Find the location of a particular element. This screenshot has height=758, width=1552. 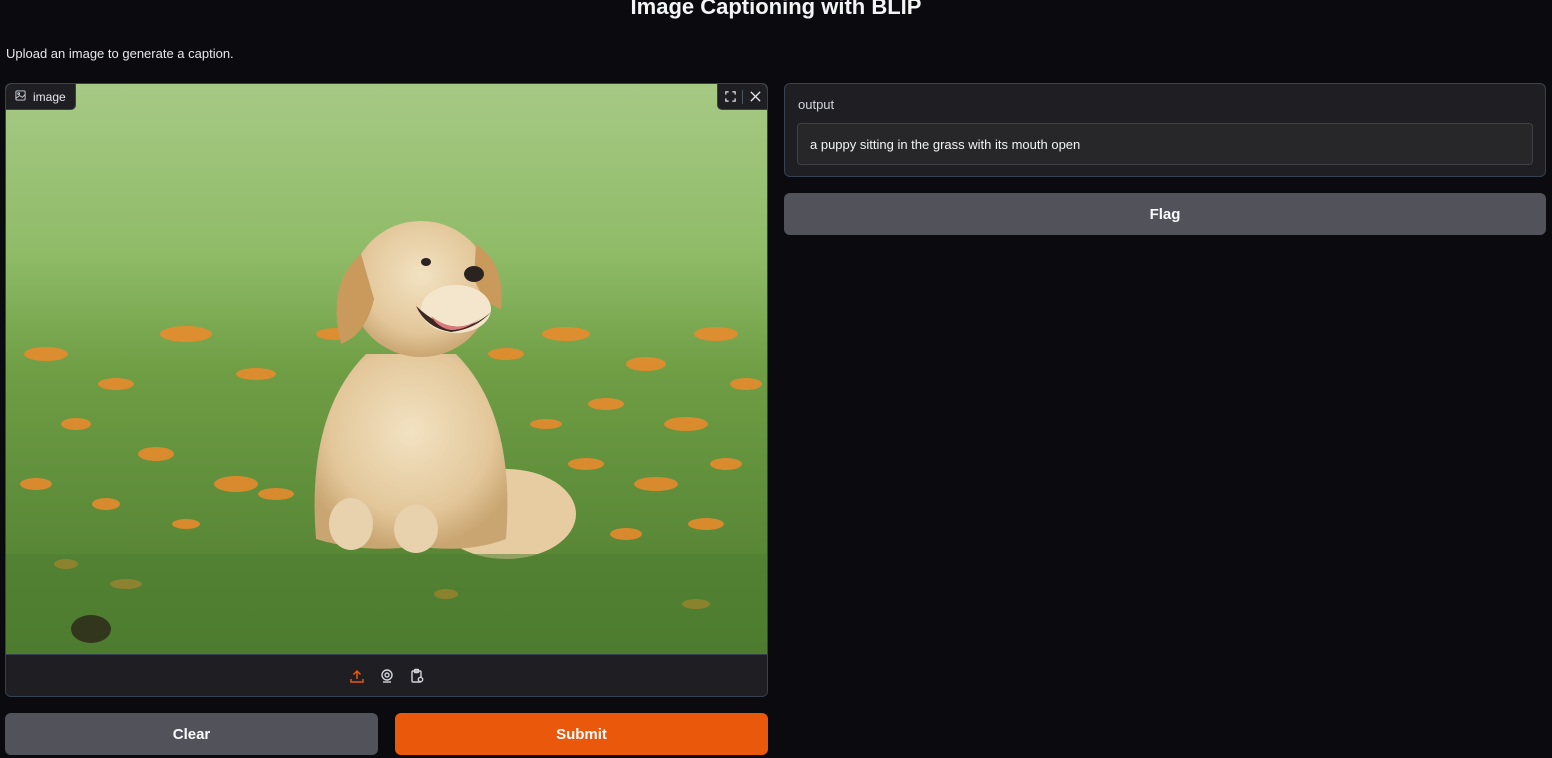

image-input-label-text: image is located at coordinates (49, 96).